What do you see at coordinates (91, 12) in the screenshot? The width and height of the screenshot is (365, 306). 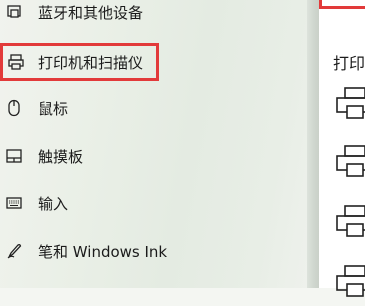 I see `sidebar-item-label: 蓝牙和其他设备` at bounding box center [91, 12].